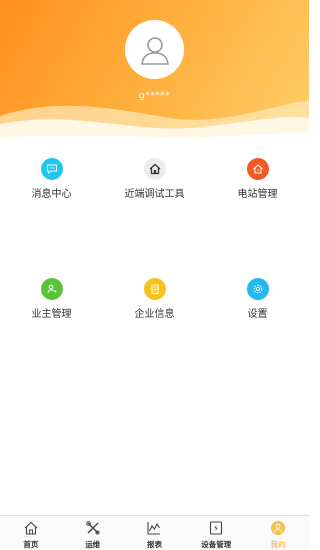 The image size is (320, 550). What do you see at coordinates (154, 528) in the screenshot?
I see `report-icon` at bounding box center [154, 528].